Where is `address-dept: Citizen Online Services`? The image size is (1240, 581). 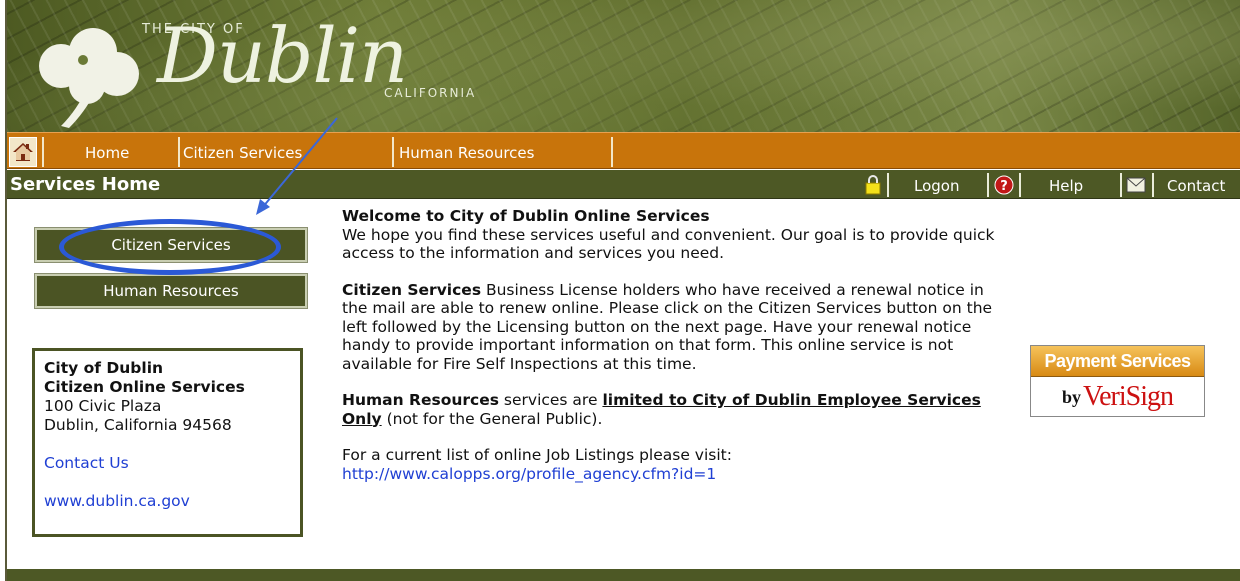
address-dept: Citizen Online Services is located at coordinates (144, 387).